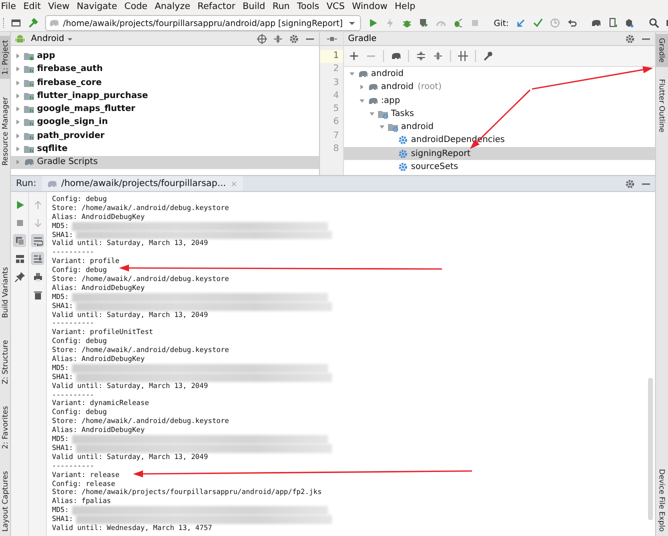 The image size is (668, 536). What do you see at coordinates (421, 56) in the screenshot?
I see `expand-all-icon` at bounding box center [421, 56].